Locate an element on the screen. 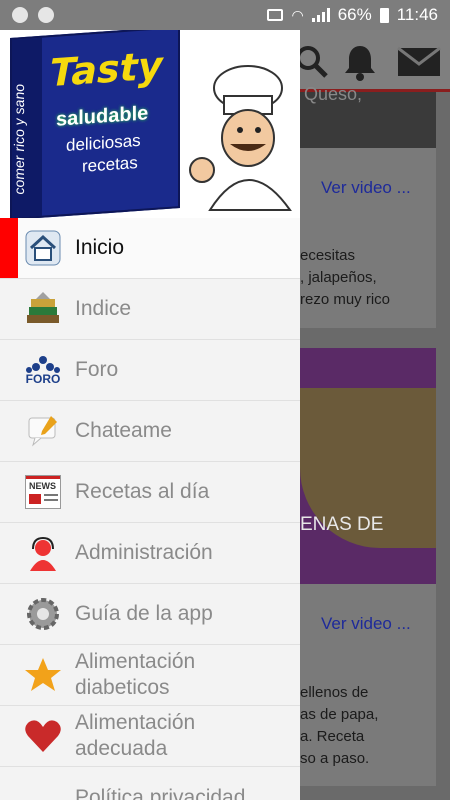  video-thumbnail-2: ENAS DE is located at coordinates (368, 466).